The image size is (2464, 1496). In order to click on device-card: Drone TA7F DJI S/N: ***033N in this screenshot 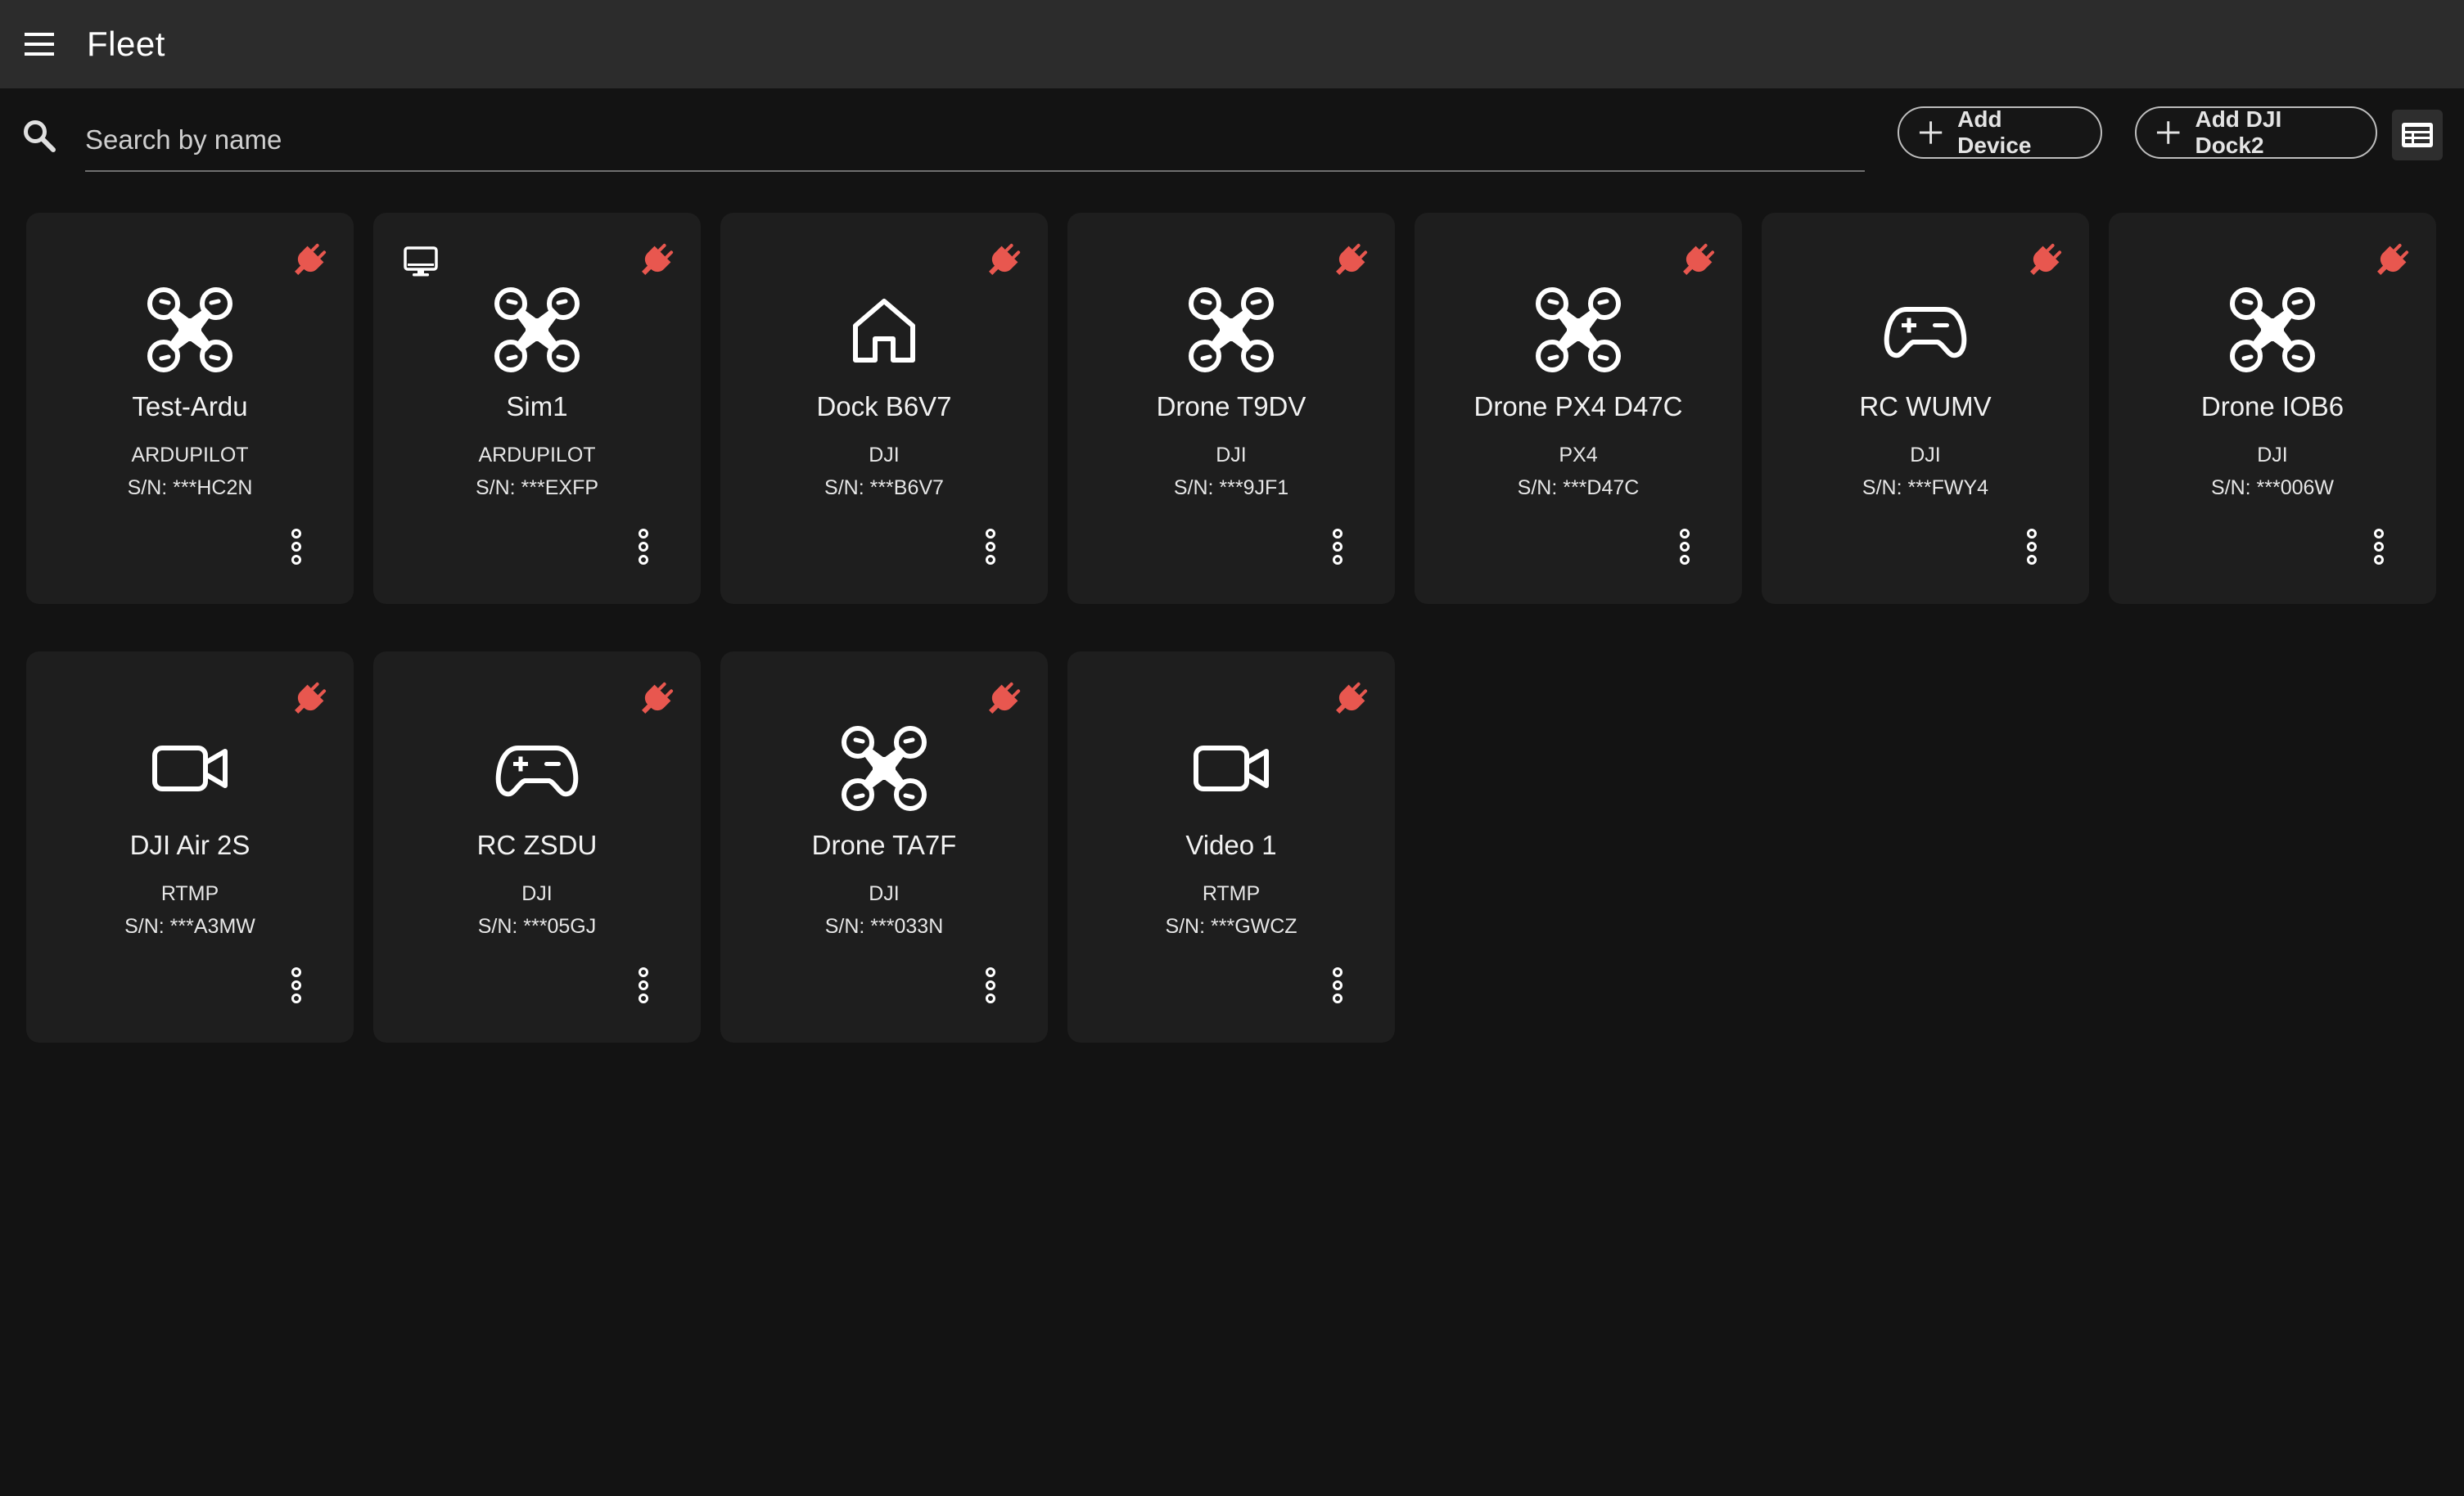, I will do `click(884, 847)`.